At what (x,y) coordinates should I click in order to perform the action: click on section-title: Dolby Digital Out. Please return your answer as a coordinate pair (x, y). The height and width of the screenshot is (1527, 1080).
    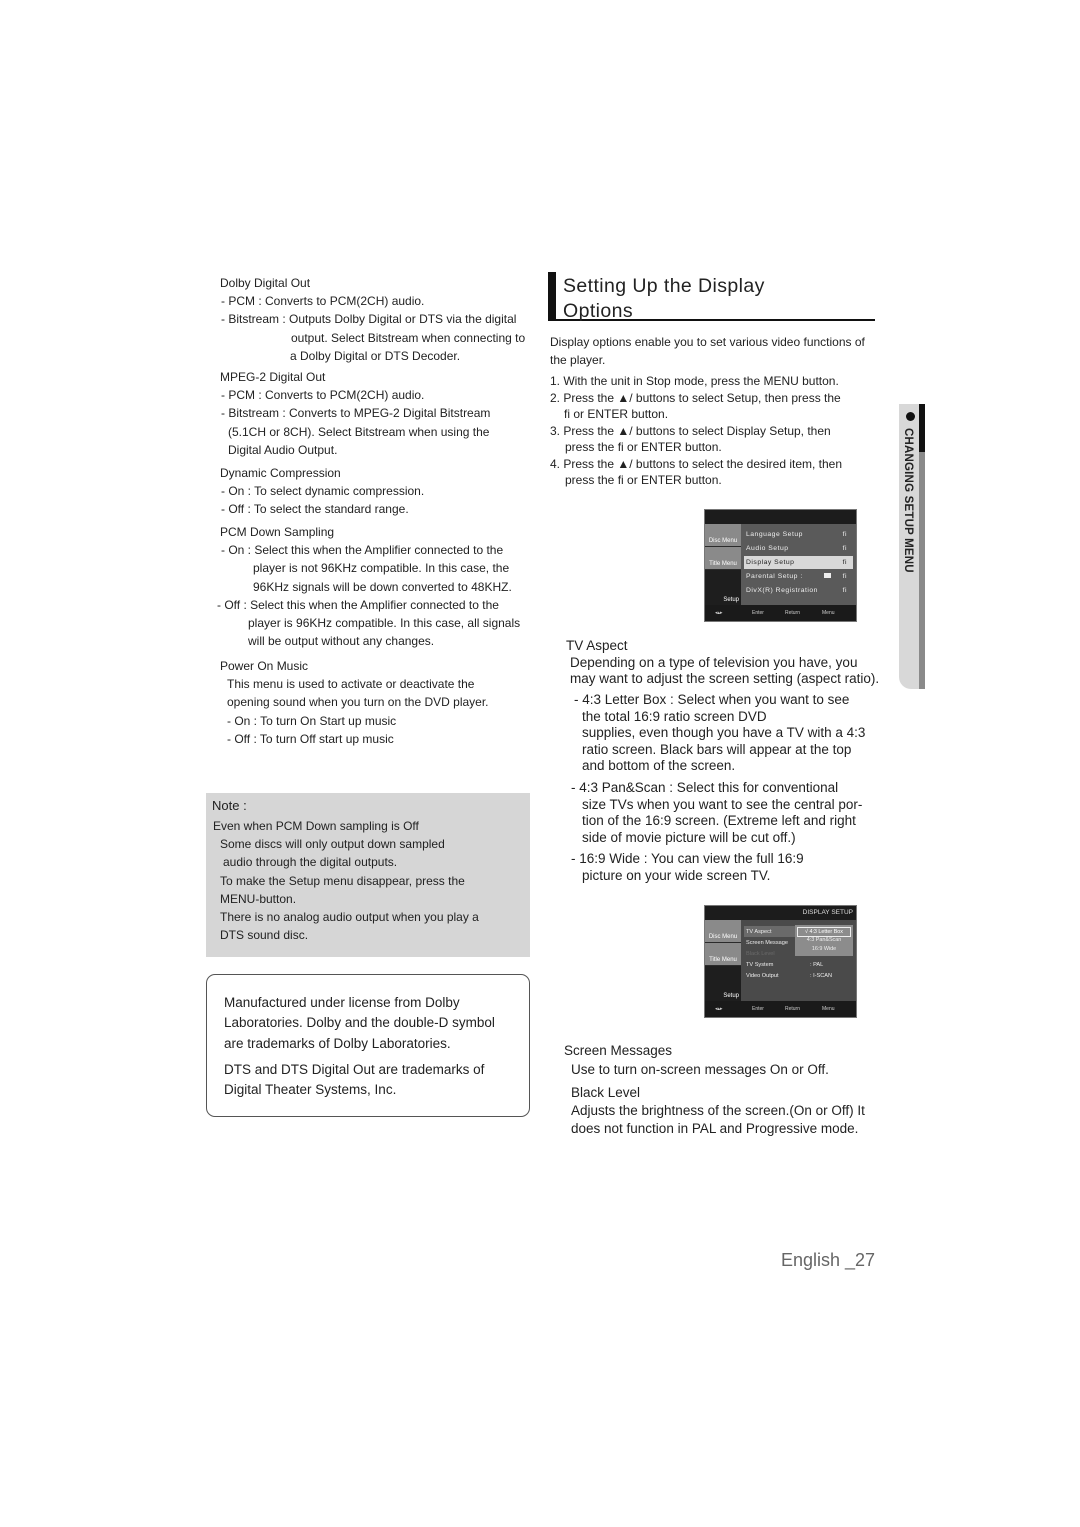
    Looking at the image, I should click on (265, 283).